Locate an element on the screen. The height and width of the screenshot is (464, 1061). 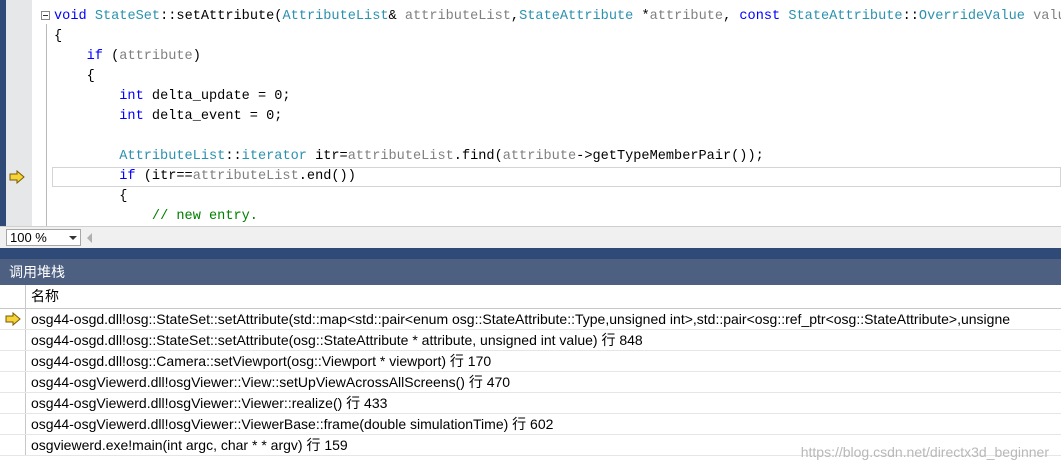
code-token: value is located at coordinates (1047, 16).